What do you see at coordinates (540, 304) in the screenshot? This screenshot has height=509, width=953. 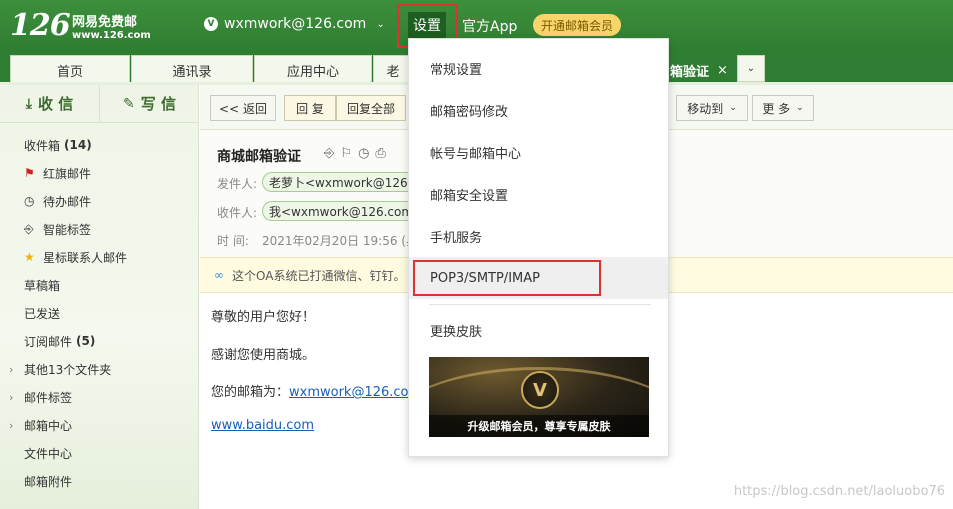 I see `menu-divider` at bounding box center [540, 304].